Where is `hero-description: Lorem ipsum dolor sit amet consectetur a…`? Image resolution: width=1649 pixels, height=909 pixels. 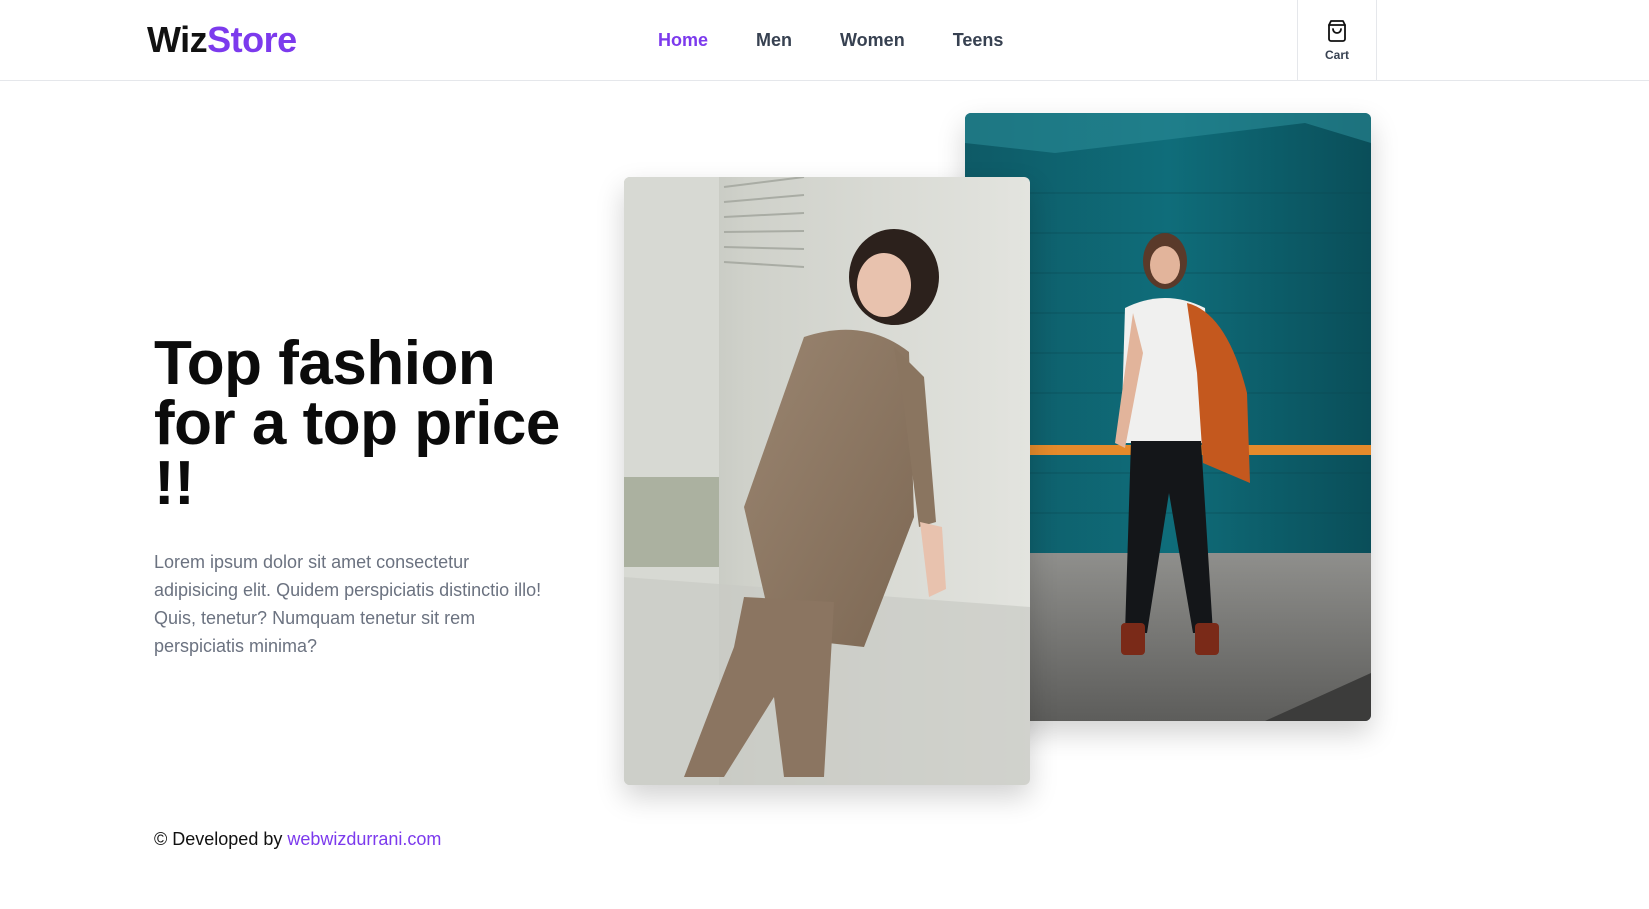
hero-description: Lorem ipsum dolor sit amet consectetur a… is located at coordinates (348, 604).